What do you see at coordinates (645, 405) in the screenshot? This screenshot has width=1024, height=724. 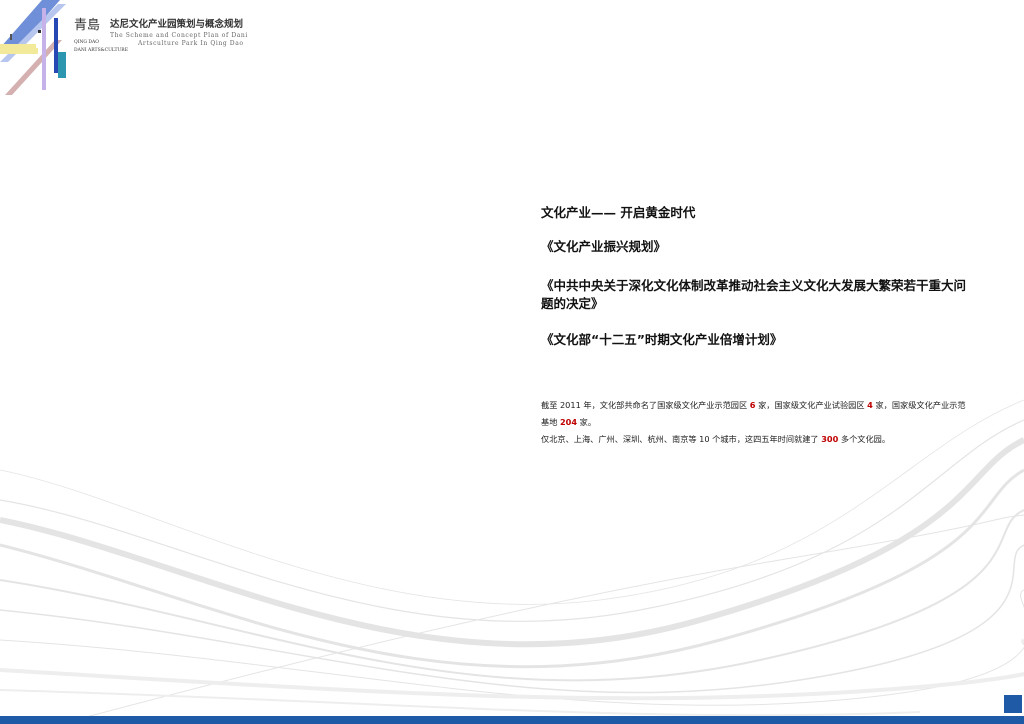 I see `paragraph-text: 截至 2011 年，文化部共命名了国家级文化产业示范园区` at bounding box center [645, 405].